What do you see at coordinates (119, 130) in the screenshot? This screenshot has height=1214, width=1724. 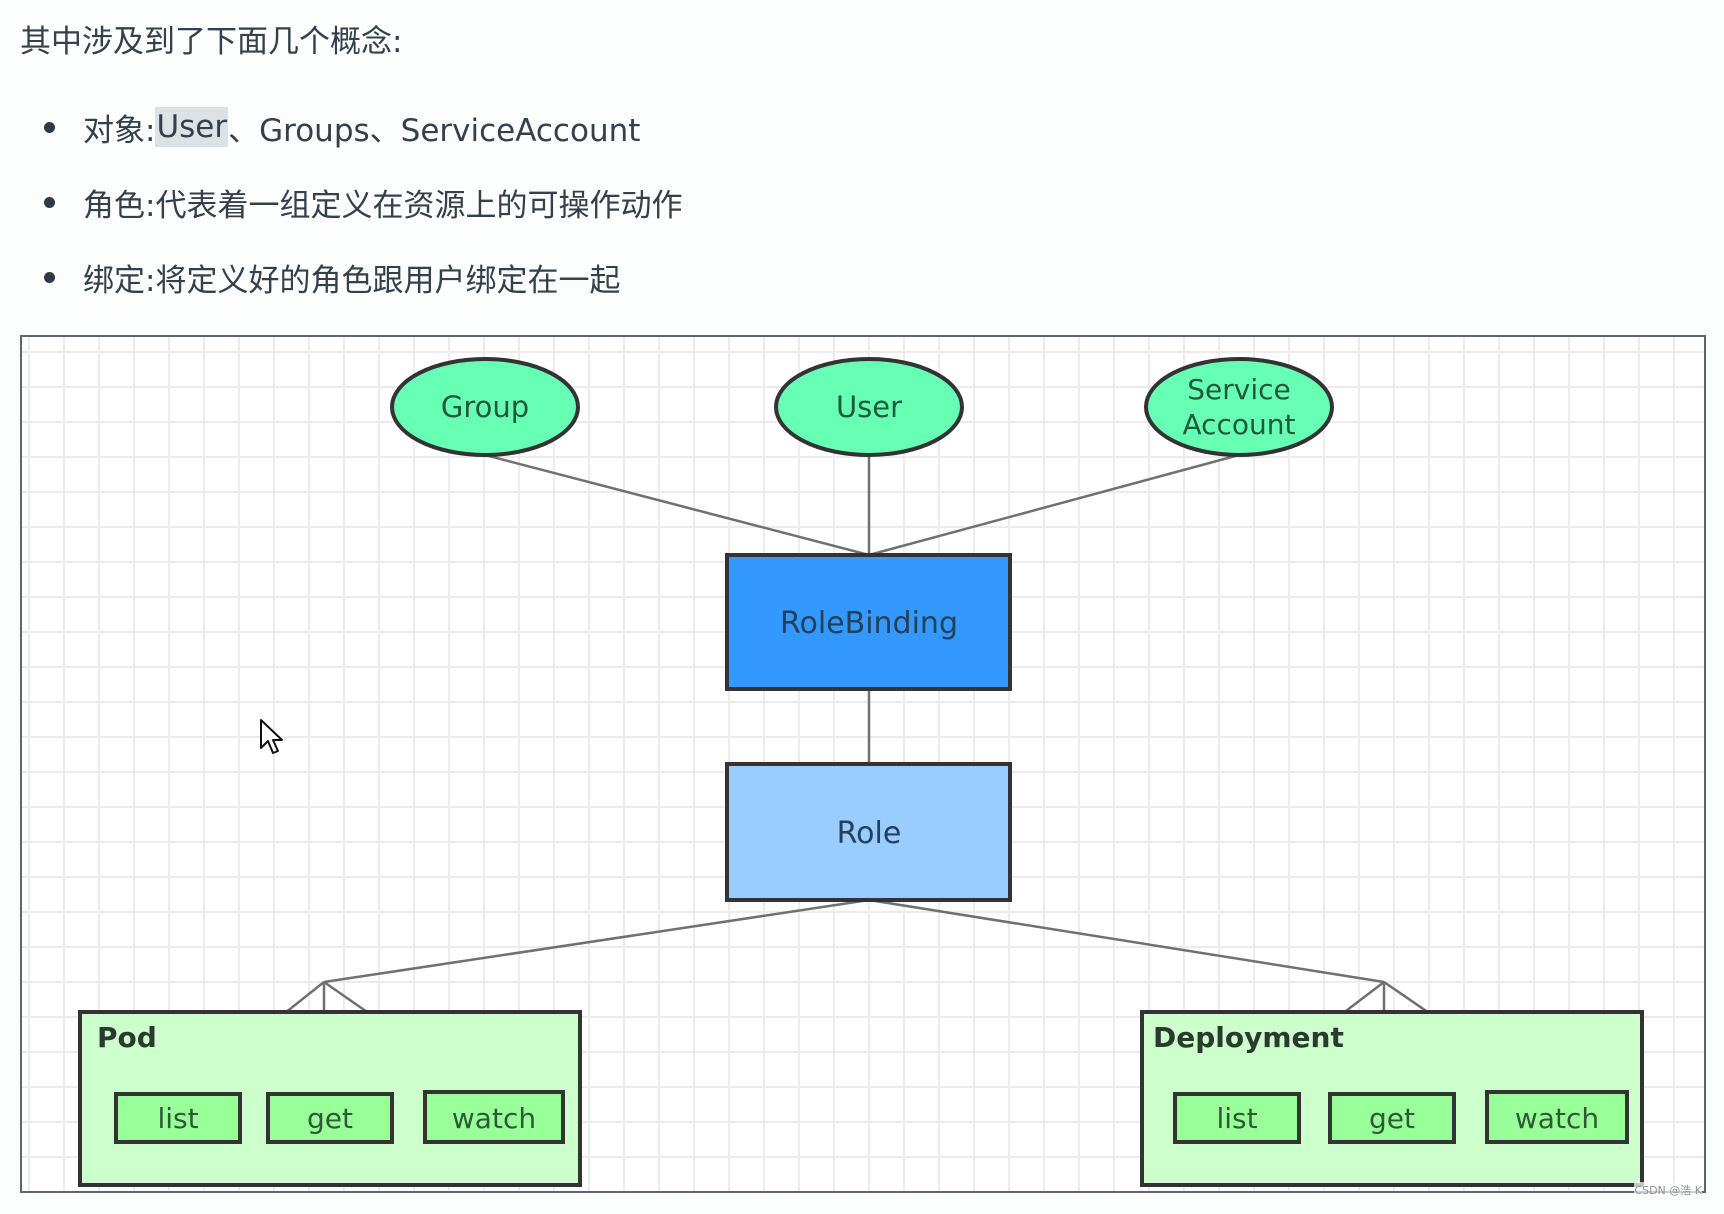 I see `concept-label: 对象:` at bounding box center [119, 130].